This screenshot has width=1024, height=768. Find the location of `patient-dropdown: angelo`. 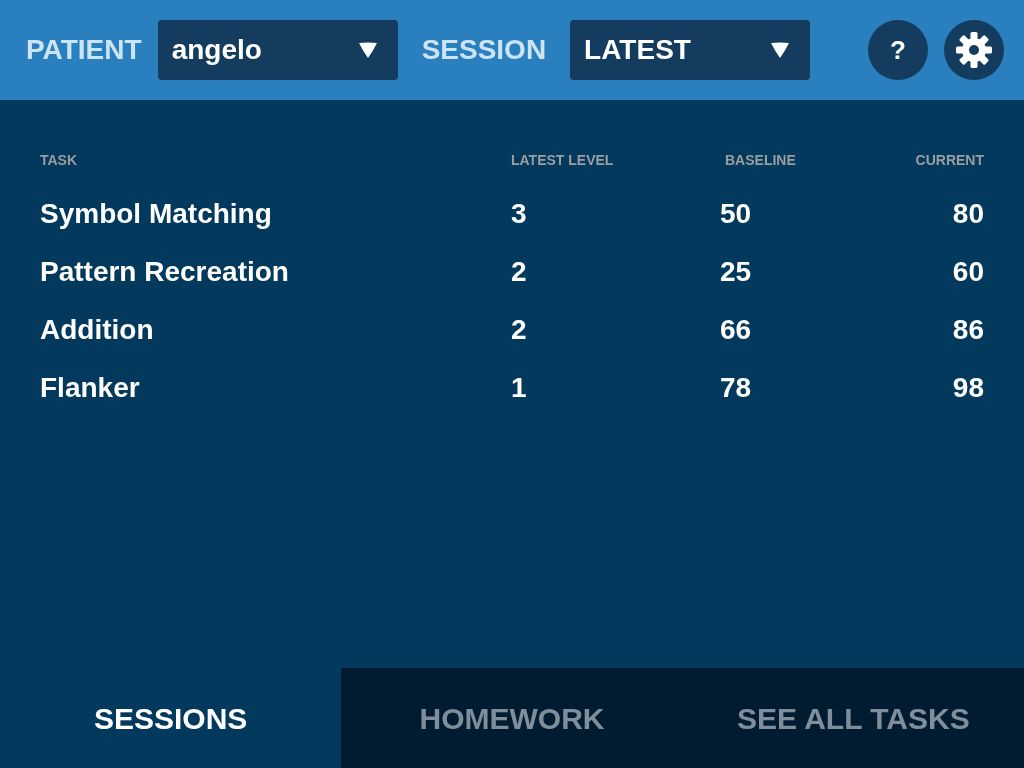

patient-dropdown: angelo is located at coordinates (277, 50).